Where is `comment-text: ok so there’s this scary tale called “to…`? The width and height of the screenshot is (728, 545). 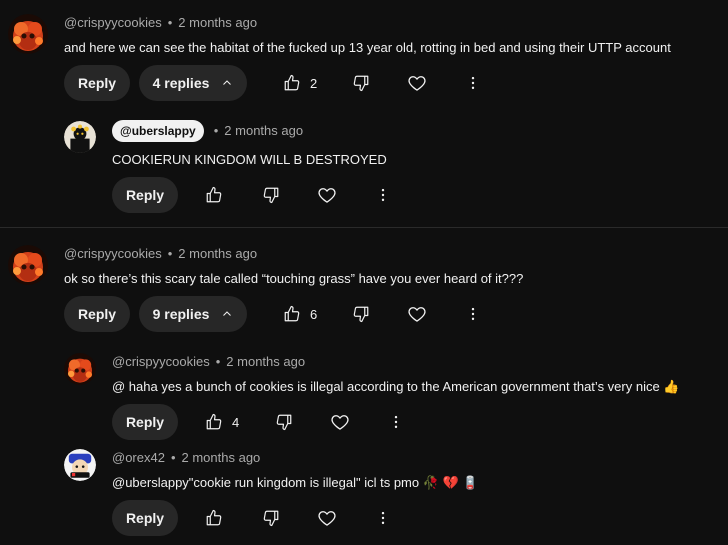 comment-text: ok so there’s this scary tale called “to… is located at coordinates (294, 278).